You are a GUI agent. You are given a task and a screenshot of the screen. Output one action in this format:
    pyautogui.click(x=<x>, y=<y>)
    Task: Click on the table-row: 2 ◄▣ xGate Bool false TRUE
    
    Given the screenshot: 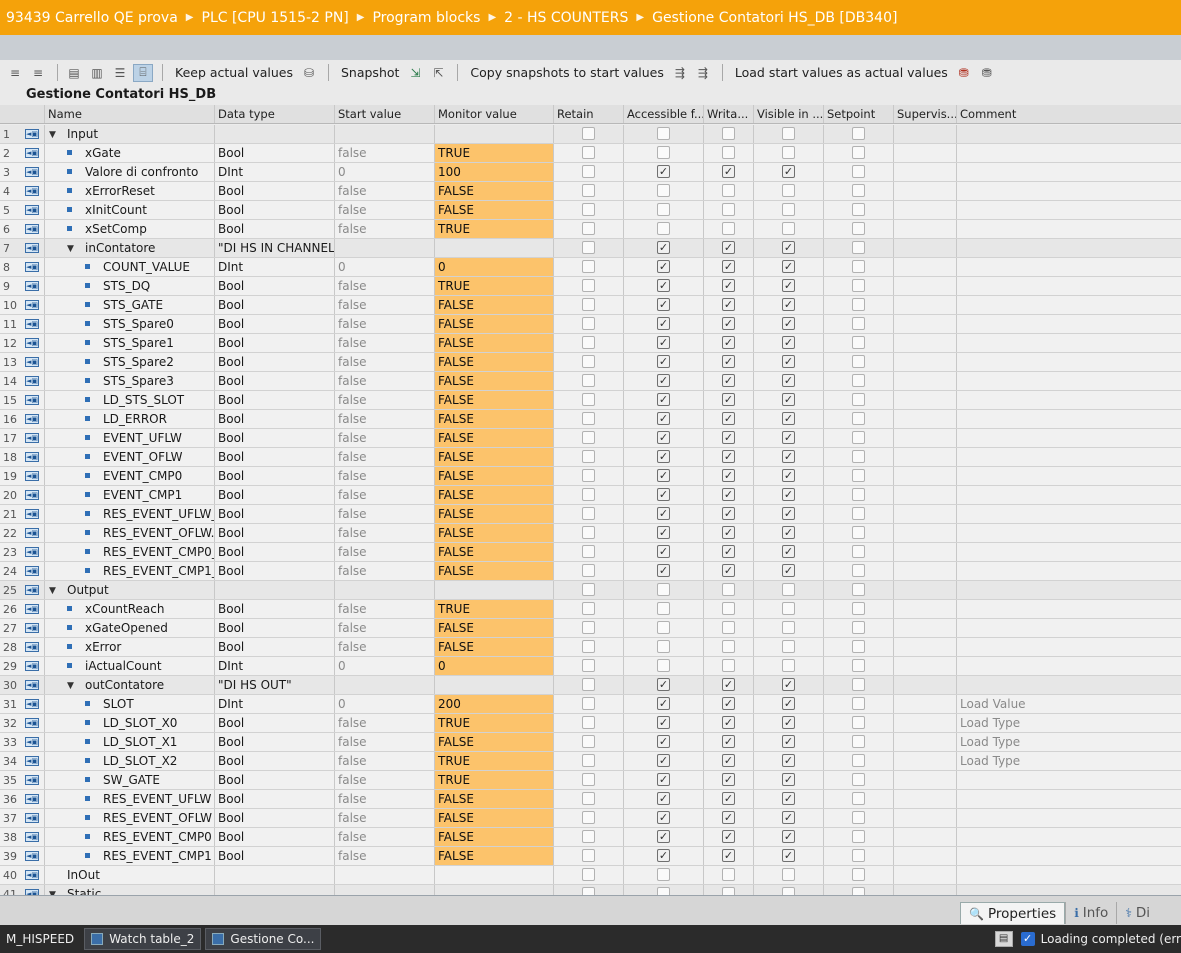 What is the action you would take?
    pyautogui.click(x=590, y=153)
    